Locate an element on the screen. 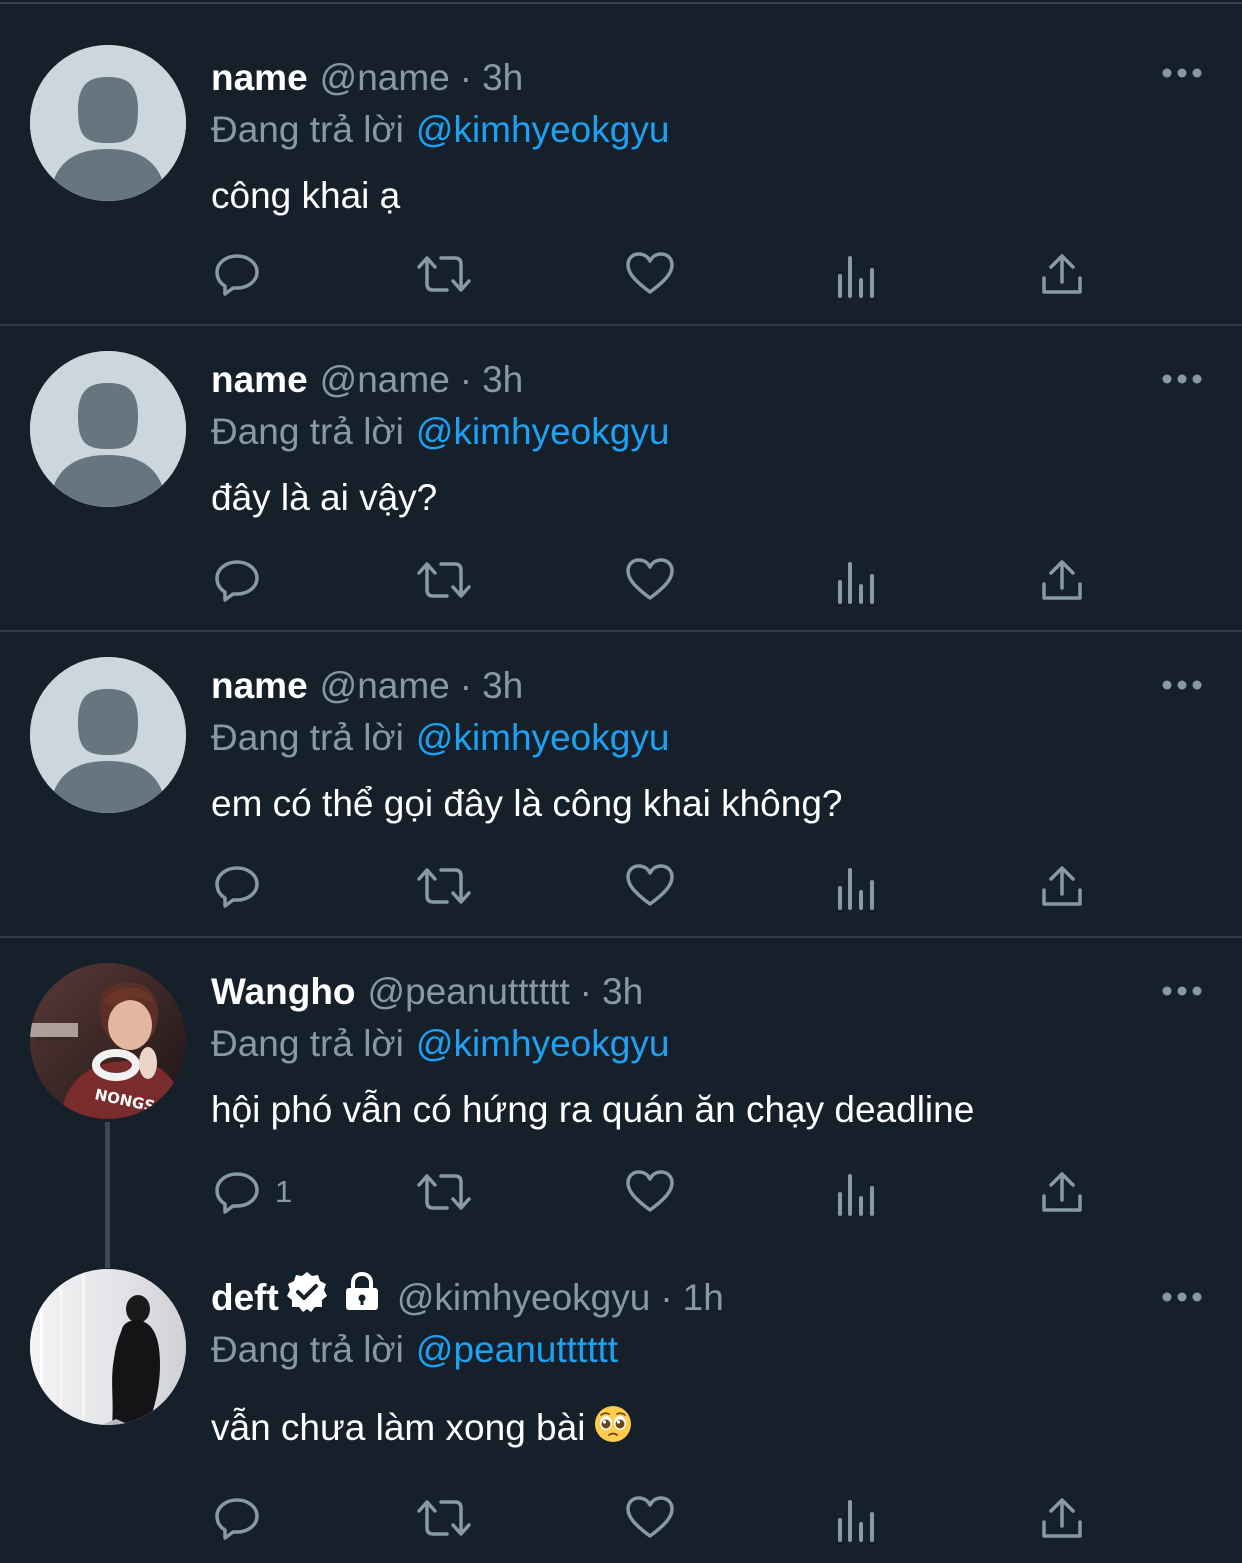 The height and width of the screenshot is (1563, 1242). tweet-text-wrapper: vẫn chưa làm xong bài is located at coordinates (422, 1430).